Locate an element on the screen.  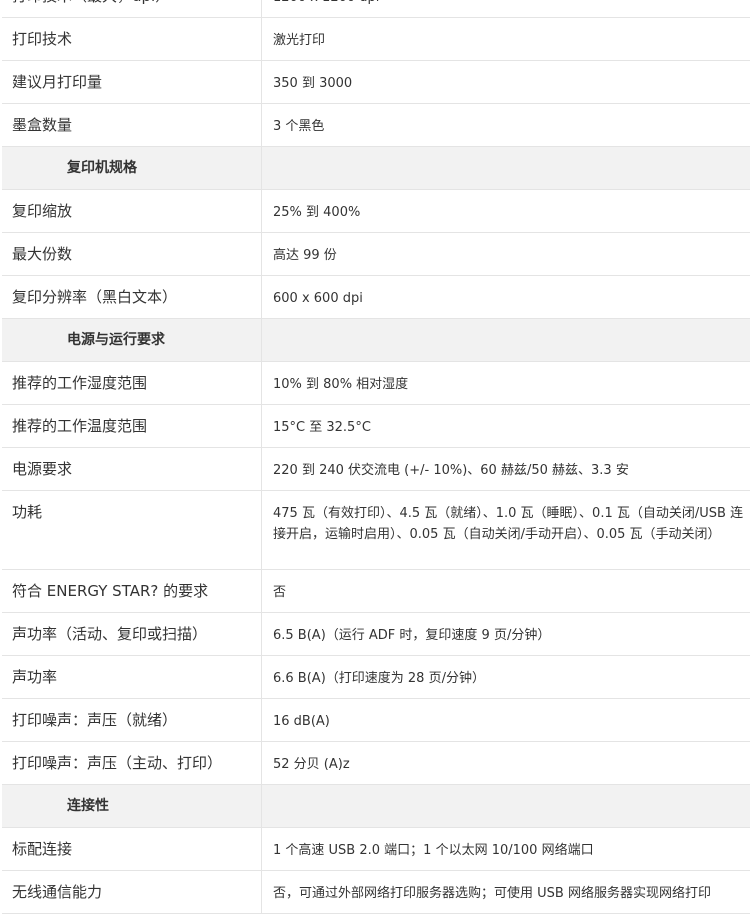
spec-row: 打印技术（最大，dpi）1200 x 1200 dpi is located at coordinates (376, 9).